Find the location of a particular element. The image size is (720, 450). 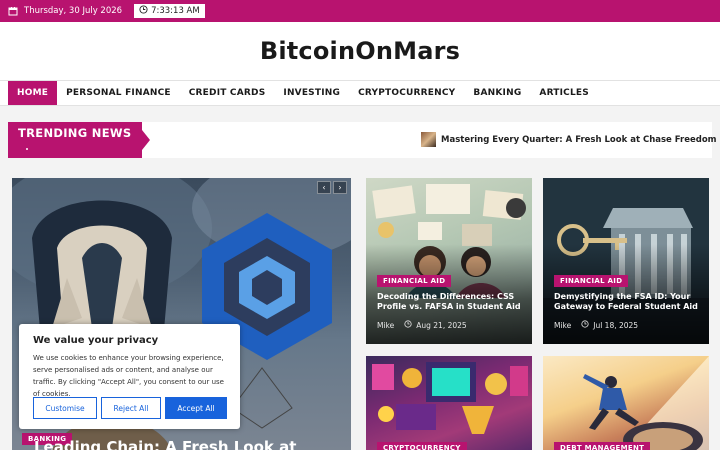

nav-item-articles: ARTICLES is located at coordinates (564, 93).